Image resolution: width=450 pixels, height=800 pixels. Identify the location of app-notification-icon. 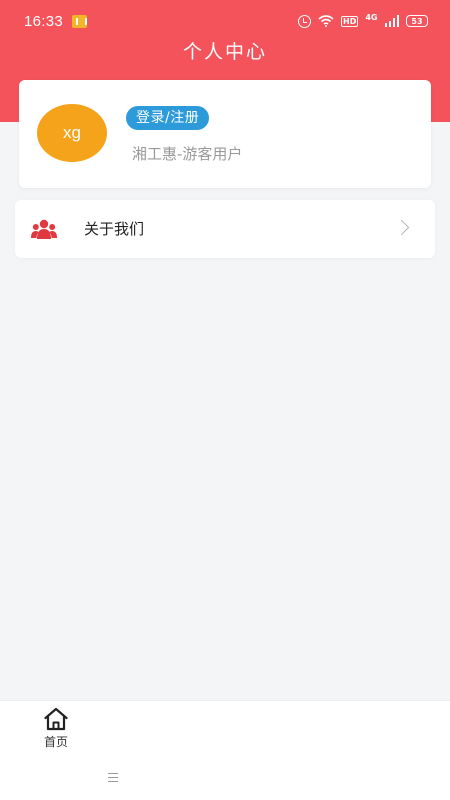
(80, 21).